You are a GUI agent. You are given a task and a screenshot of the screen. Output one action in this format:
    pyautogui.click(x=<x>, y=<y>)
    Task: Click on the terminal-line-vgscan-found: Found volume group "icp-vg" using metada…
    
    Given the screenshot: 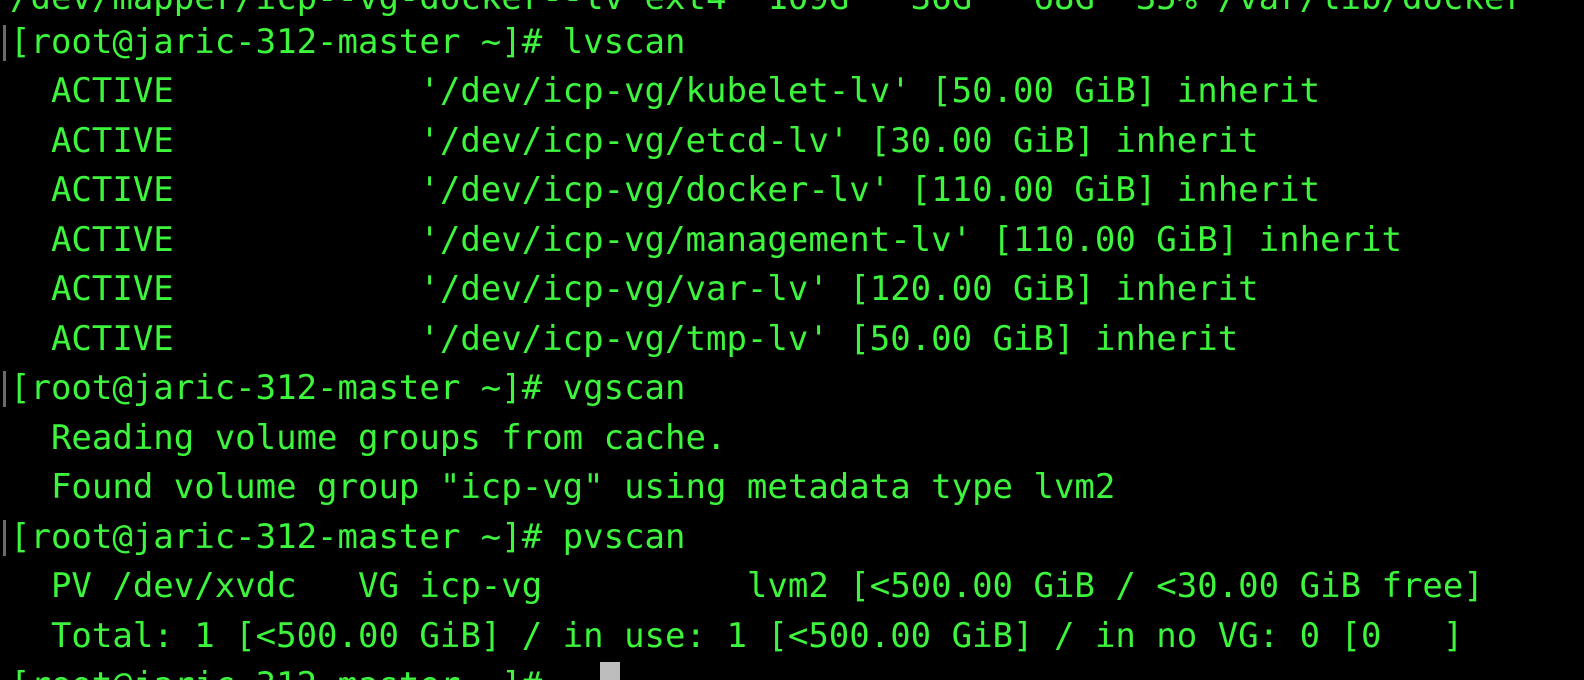 What is the action you would take?
    pyautogui.click(x=563, y=487)
    